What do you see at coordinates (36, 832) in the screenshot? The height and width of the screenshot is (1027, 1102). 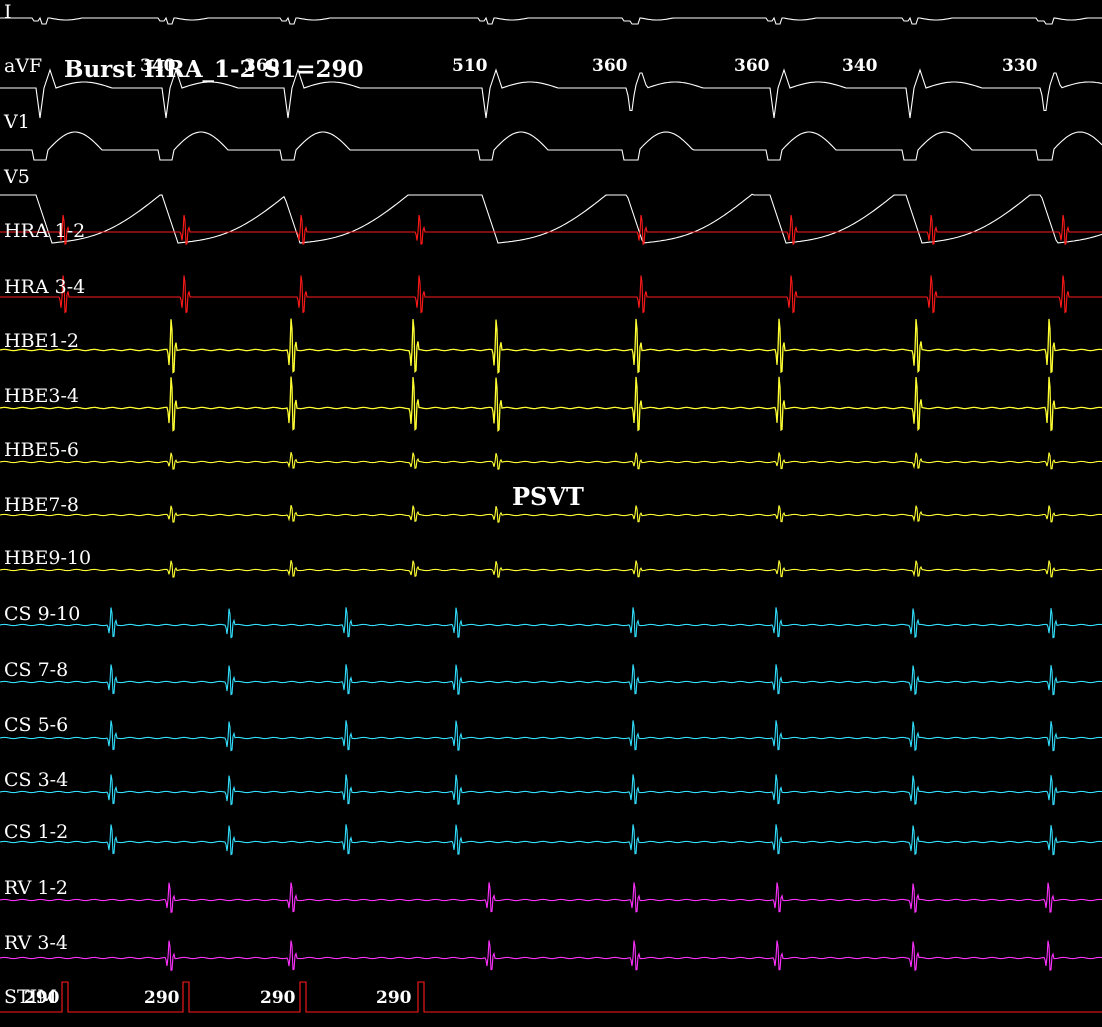 I see `channel-label-cs-1-2: CS 1-2` at bounding box center [36, 832].